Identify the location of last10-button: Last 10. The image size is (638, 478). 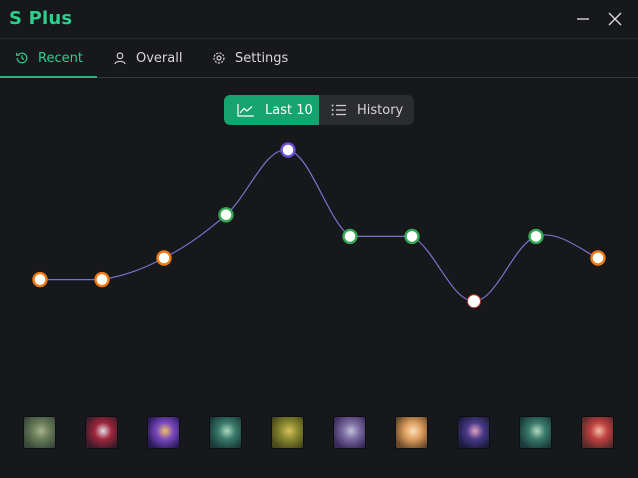
(271, 110).